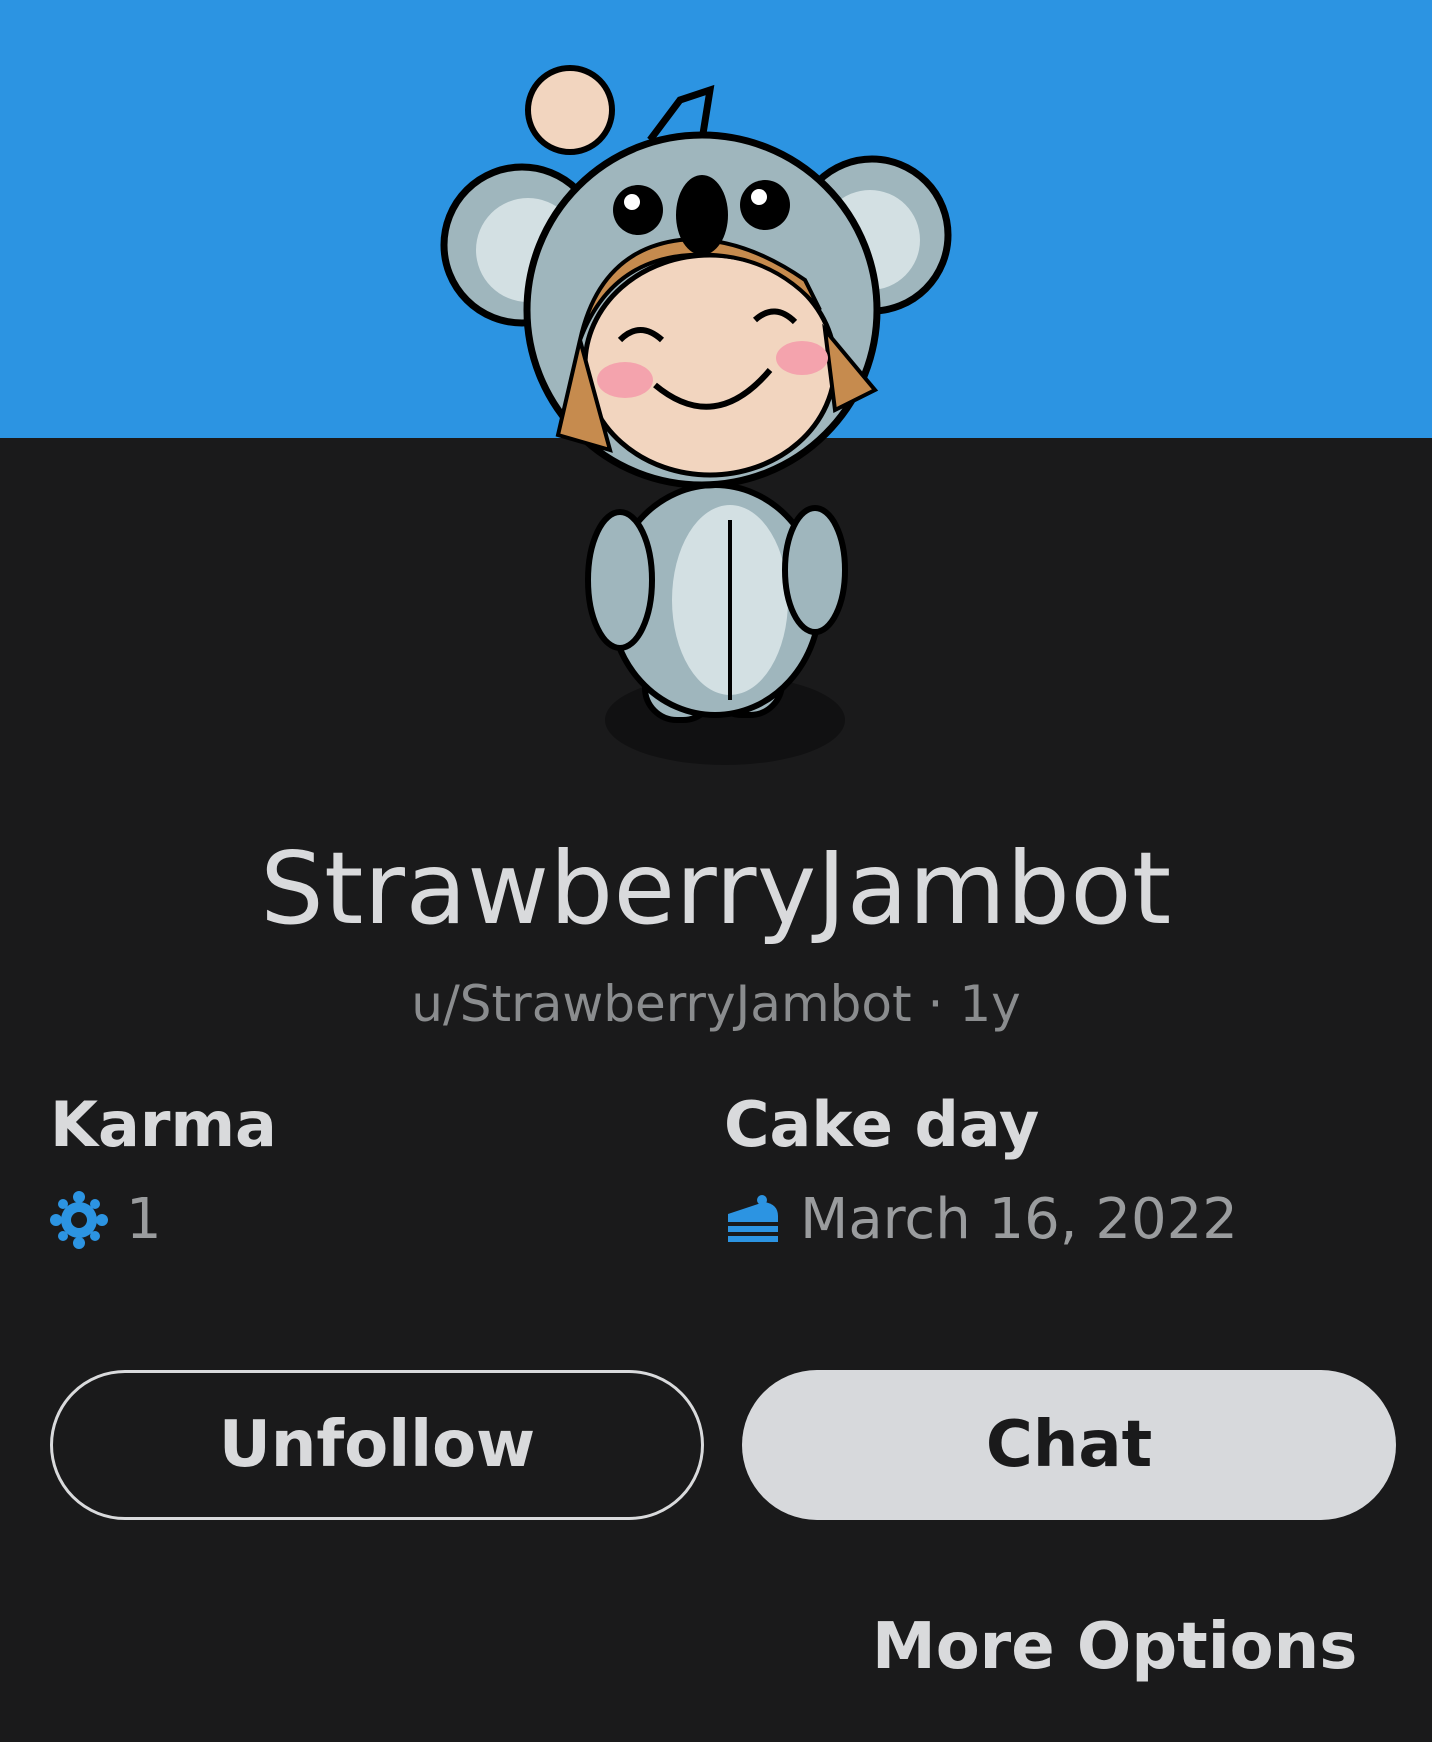 This screenshot has width=1432, height=1742. Describe the element at coordinates (1019, 1219) in the screenshot. I see `cakeday-value: March 16, 2022` at that location.